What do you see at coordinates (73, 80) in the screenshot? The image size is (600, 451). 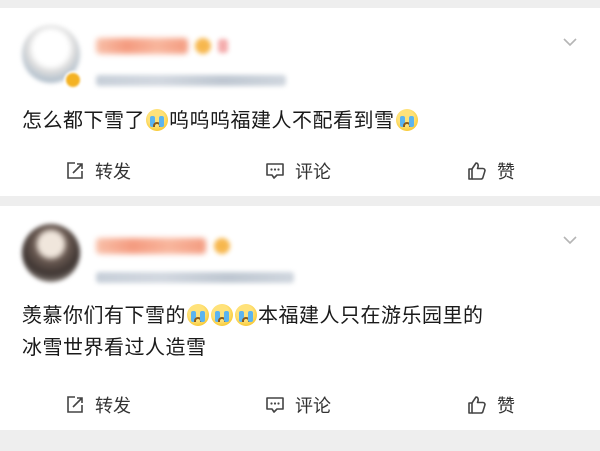 I see `verified-badge` at bounding box center [73, 80].